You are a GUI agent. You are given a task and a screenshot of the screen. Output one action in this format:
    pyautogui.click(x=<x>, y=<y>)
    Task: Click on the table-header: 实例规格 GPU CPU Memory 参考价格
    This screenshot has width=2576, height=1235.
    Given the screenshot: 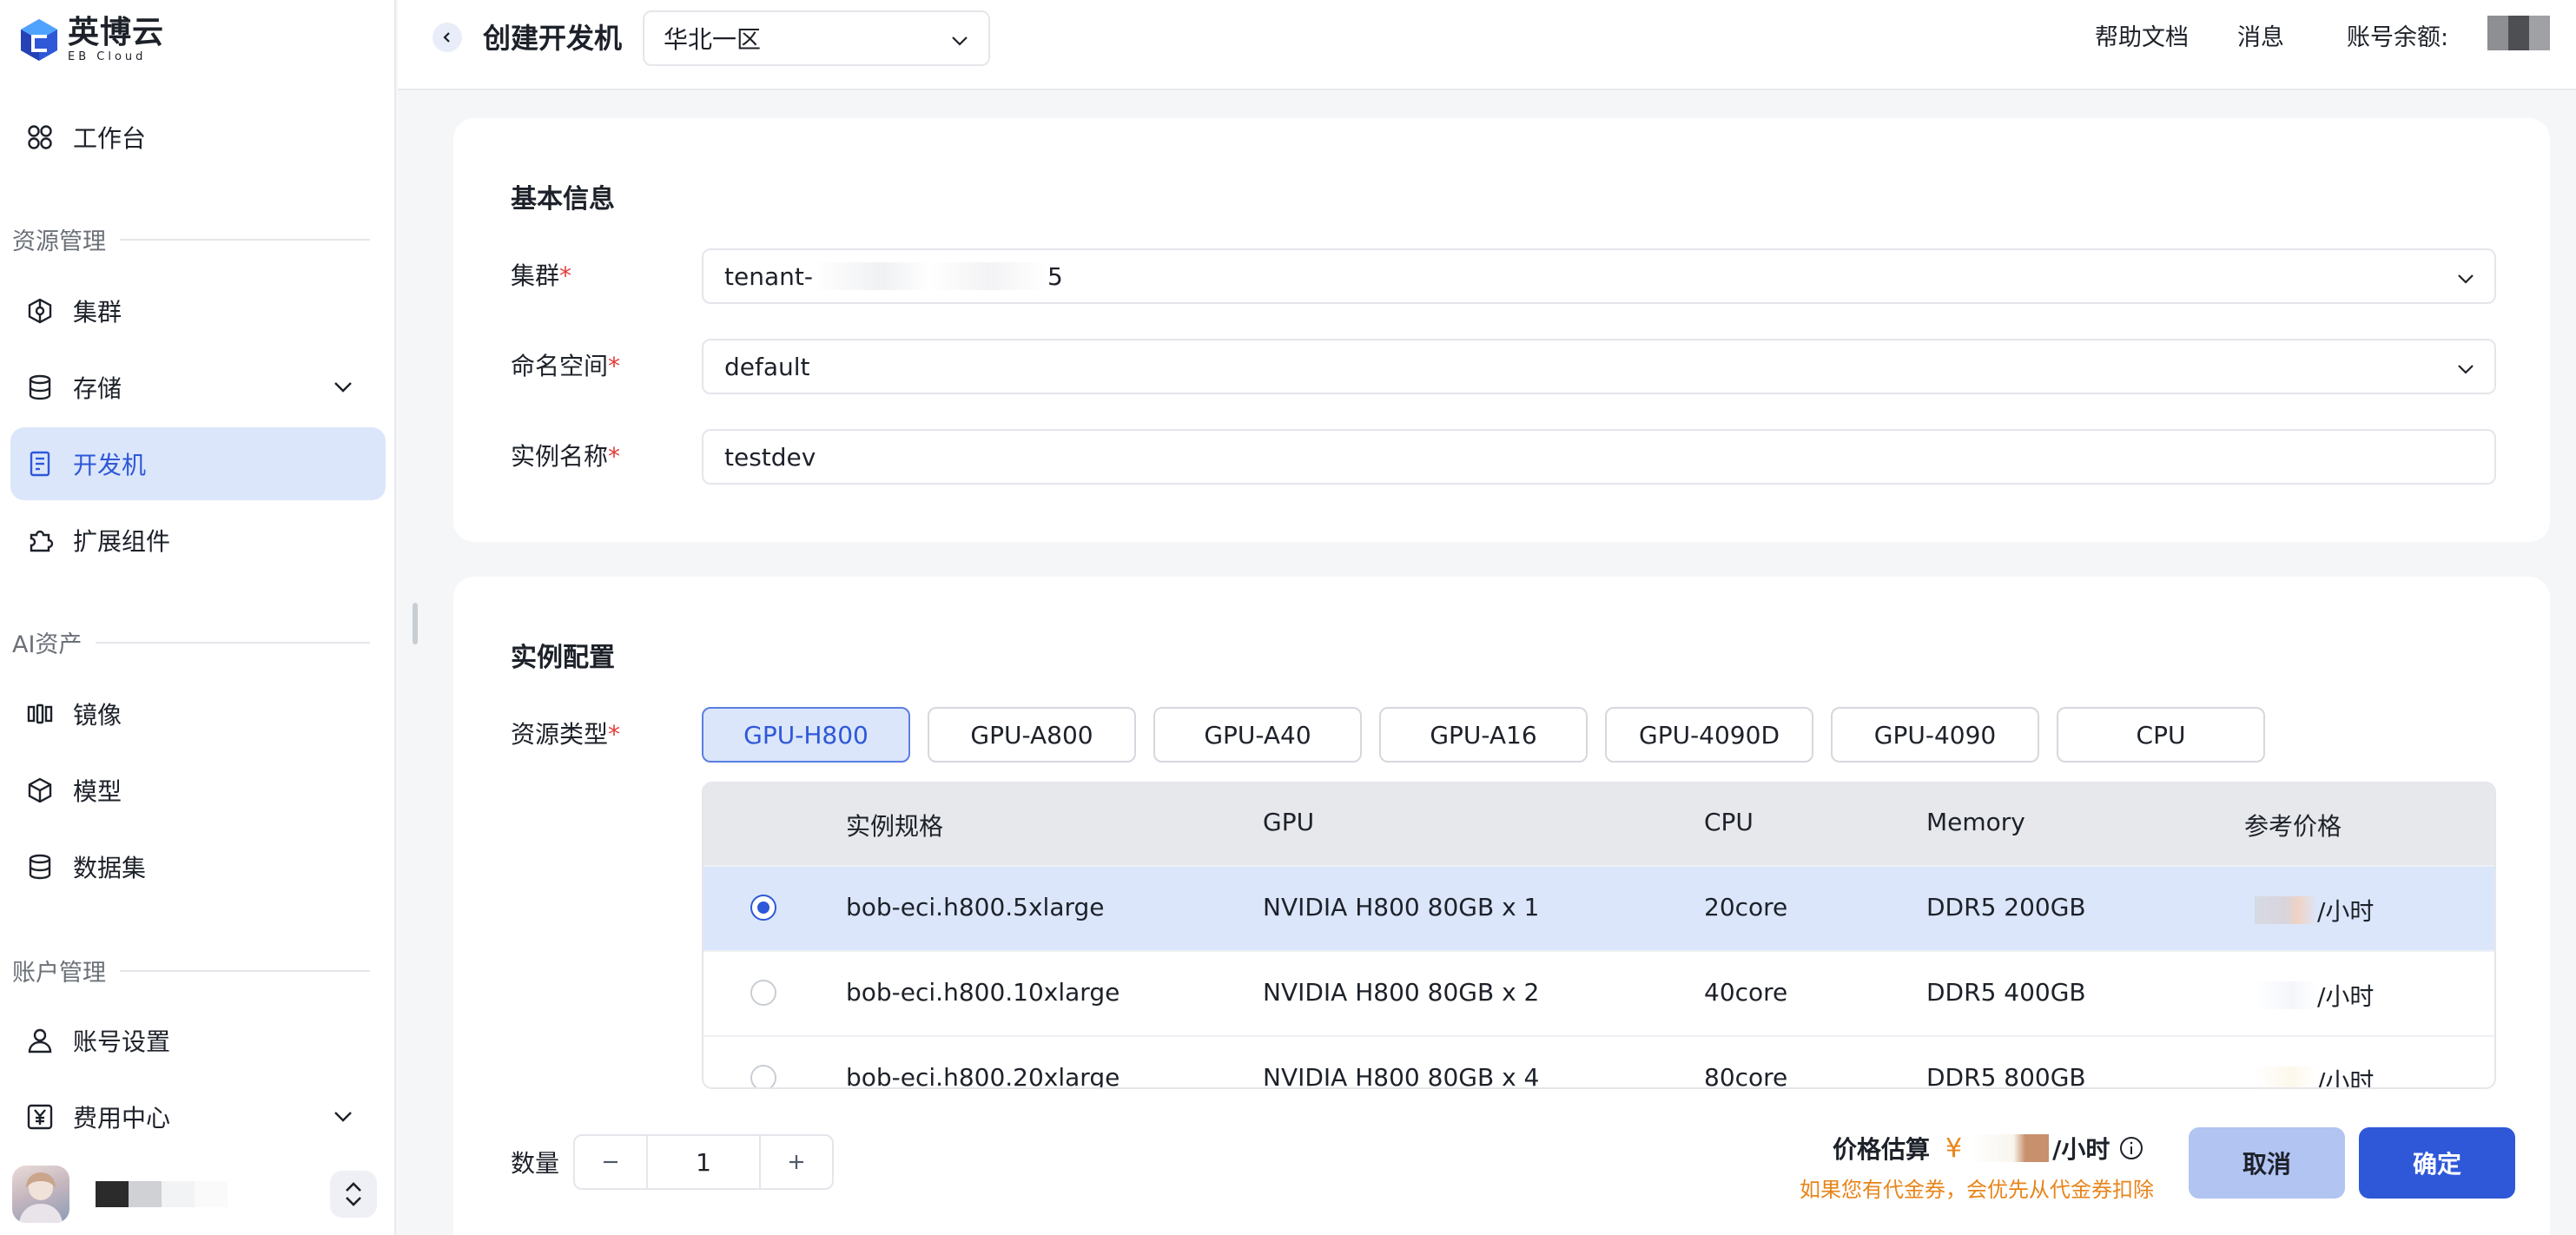 What is the action you would take?
    pyautogui.click(x=1599, y=824)
    